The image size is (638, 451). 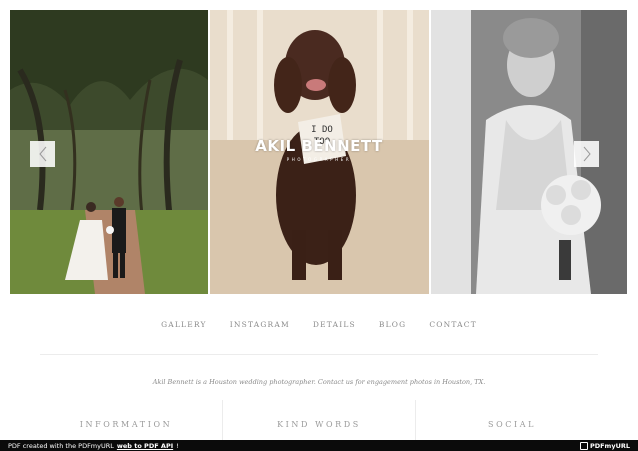 I want to click on slider-prev-button, so click(x=42, y=154).